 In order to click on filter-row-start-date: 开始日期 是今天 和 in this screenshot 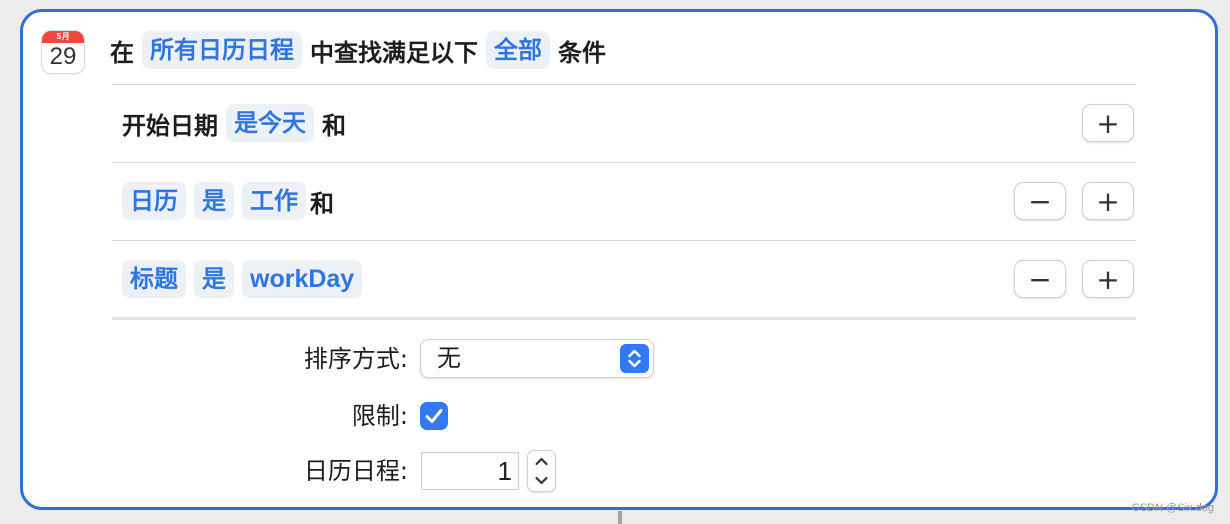, I will do `click(234, 123)`.